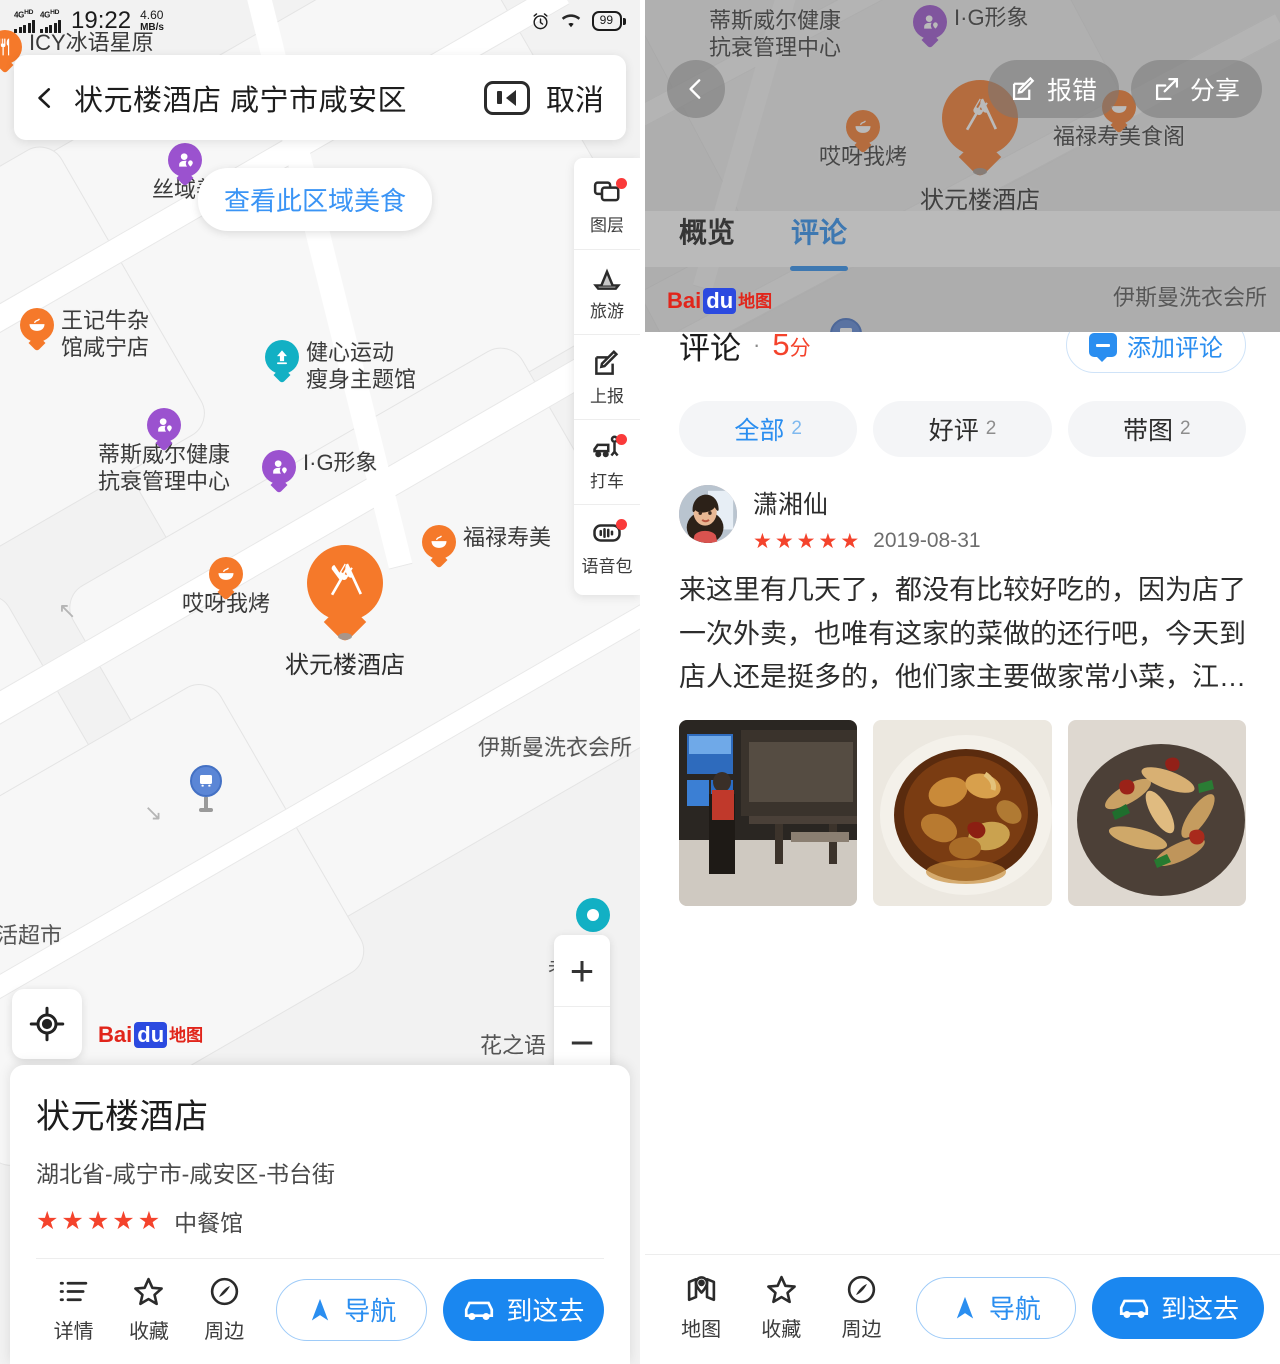  What do you see at coordinates (861, 1330) in the screenshot?
I see `action-label: 周边` at bounding box center [861, 1330].